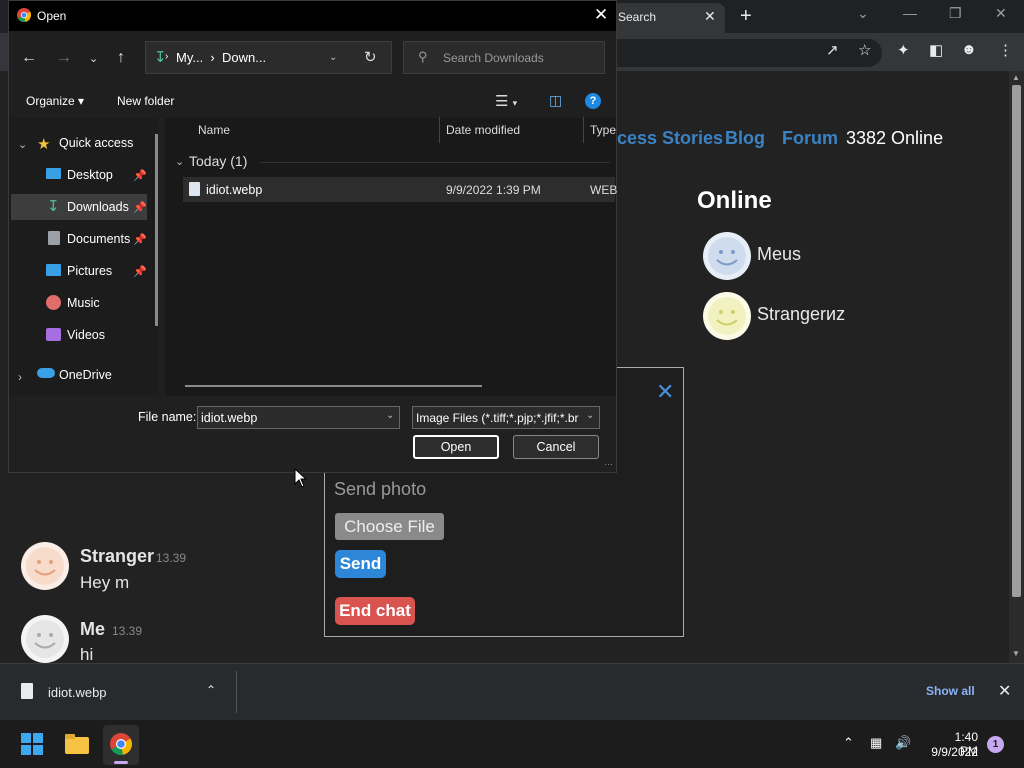  What do you see at coordinates (54, 238) in the screenshot?
I see `documents-icon` at bounding box center [54, 238].